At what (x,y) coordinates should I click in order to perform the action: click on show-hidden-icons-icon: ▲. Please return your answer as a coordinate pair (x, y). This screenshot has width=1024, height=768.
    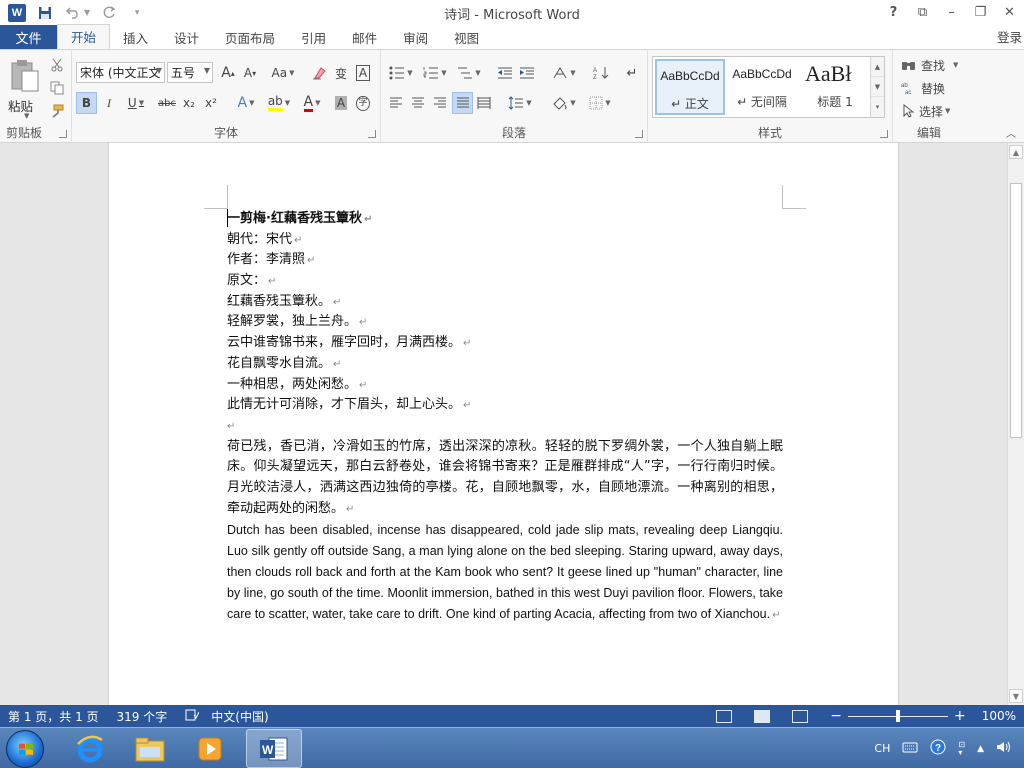
    Looking at the image, I should click on (980, 749).